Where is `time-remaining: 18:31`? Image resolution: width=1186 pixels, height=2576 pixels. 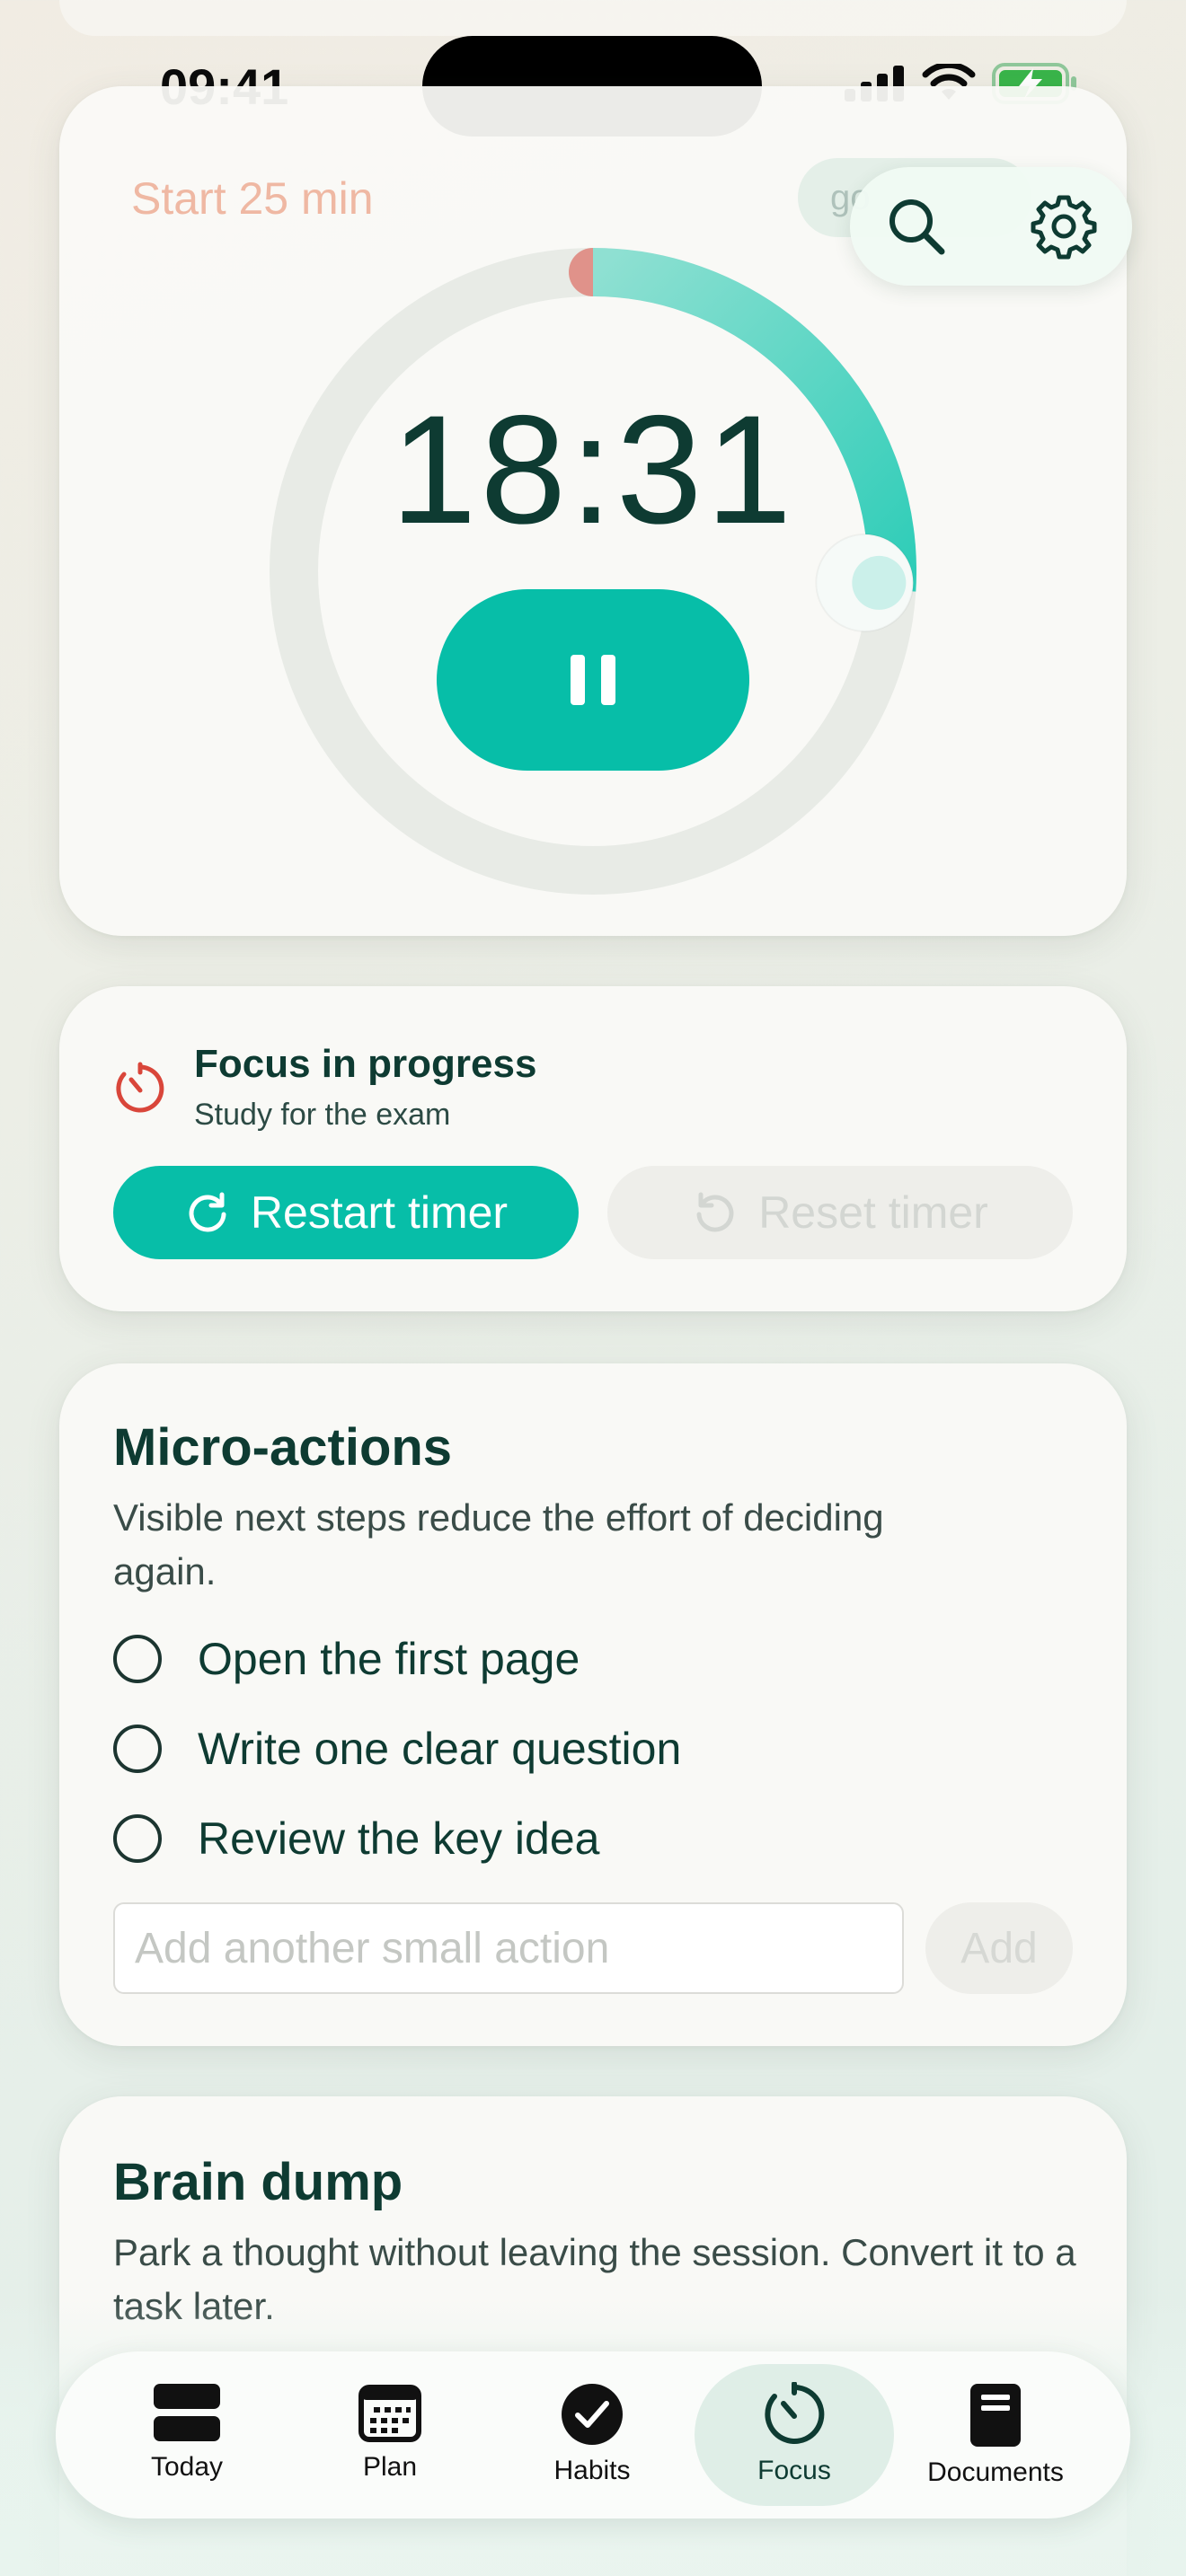
time-remaining: 18:31 is located at coordinates (593, 470).